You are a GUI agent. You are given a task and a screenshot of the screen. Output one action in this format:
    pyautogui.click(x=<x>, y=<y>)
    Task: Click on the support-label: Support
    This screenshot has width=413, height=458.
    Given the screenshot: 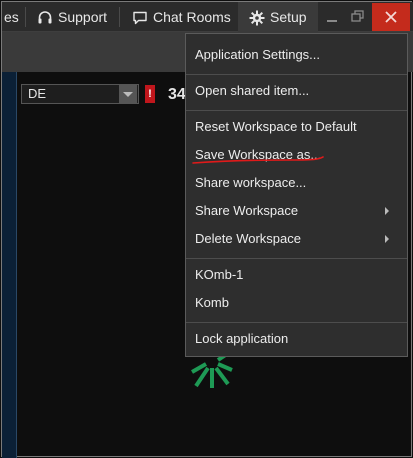 What is the action you would take?
    pyautogui.click(x=83, y=17)
    